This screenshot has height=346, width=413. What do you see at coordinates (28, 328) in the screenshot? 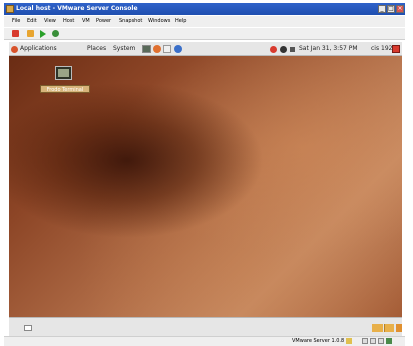
I see `show-desktop-icon` at bounding box center [28, 328].